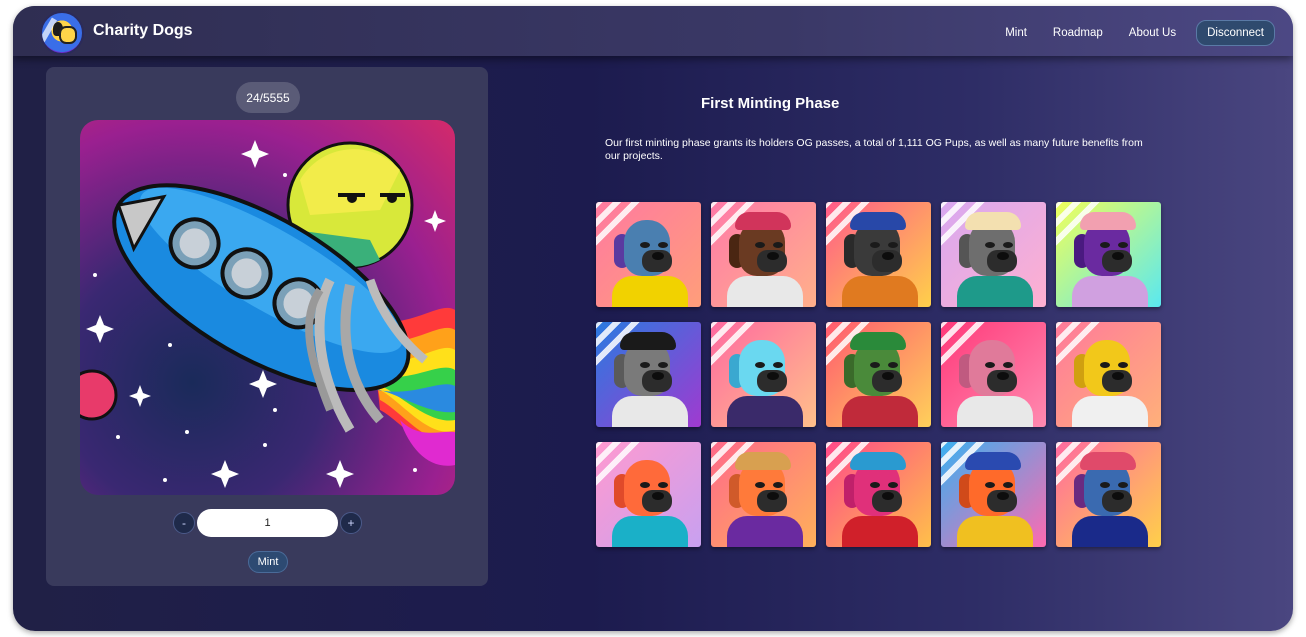 This screenshot has width=1306, height=637. I want to click on brand-name: Charity Dogs, so click(143, 31).